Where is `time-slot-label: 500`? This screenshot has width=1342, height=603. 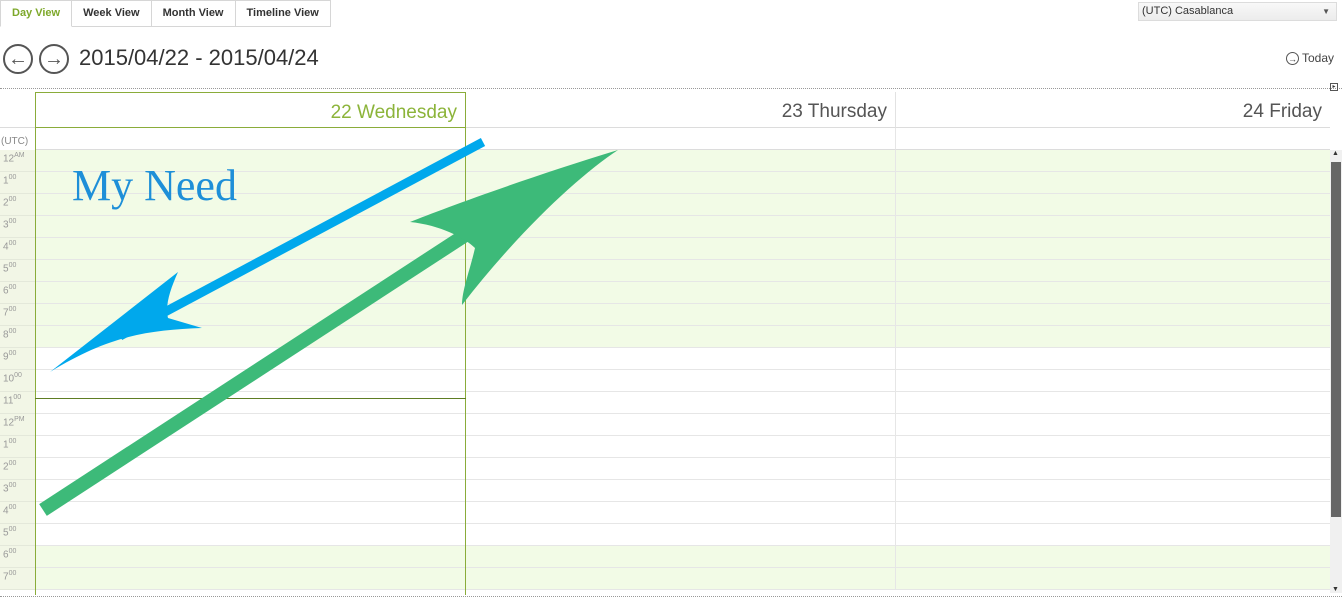 time-slot-label: 500 is located at coordinates (17, 535).